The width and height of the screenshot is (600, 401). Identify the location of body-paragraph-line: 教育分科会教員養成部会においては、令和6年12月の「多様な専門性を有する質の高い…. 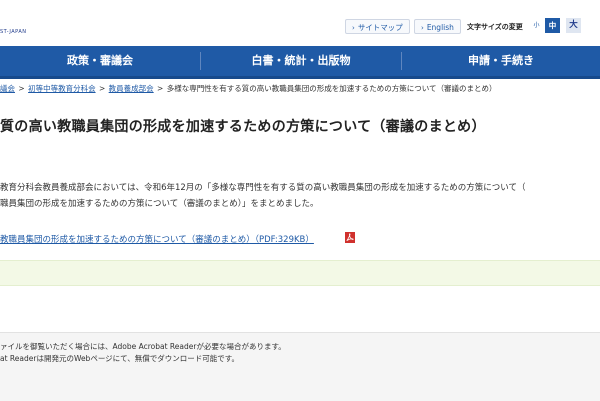
(263, 188).